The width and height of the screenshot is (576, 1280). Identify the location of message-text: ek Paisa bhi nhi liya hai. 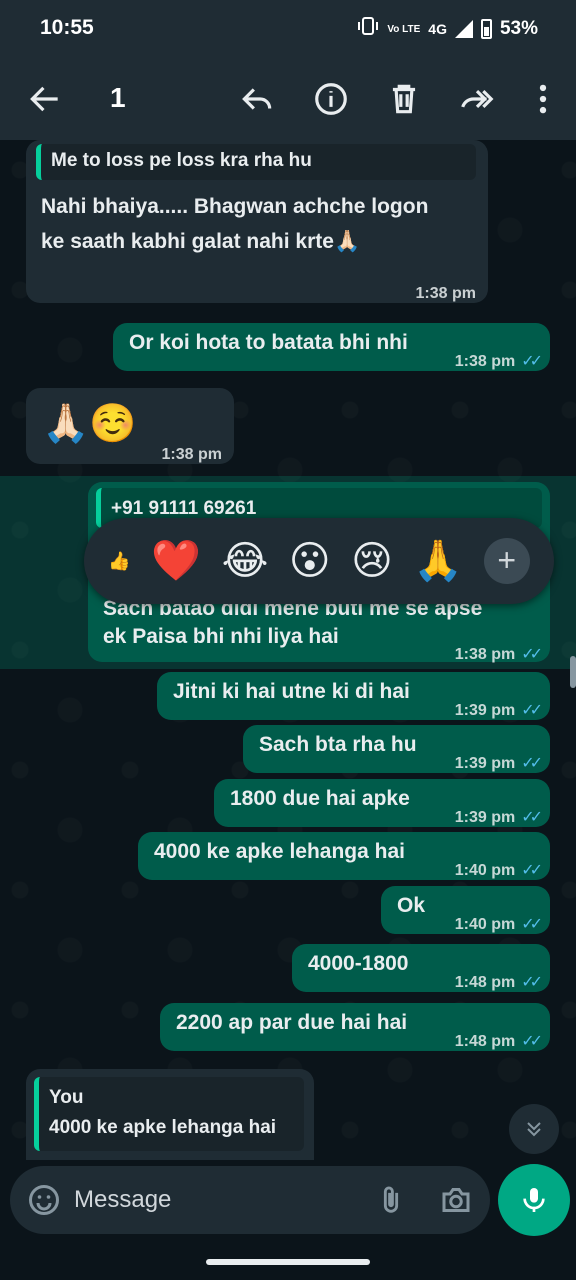
(221, 636).